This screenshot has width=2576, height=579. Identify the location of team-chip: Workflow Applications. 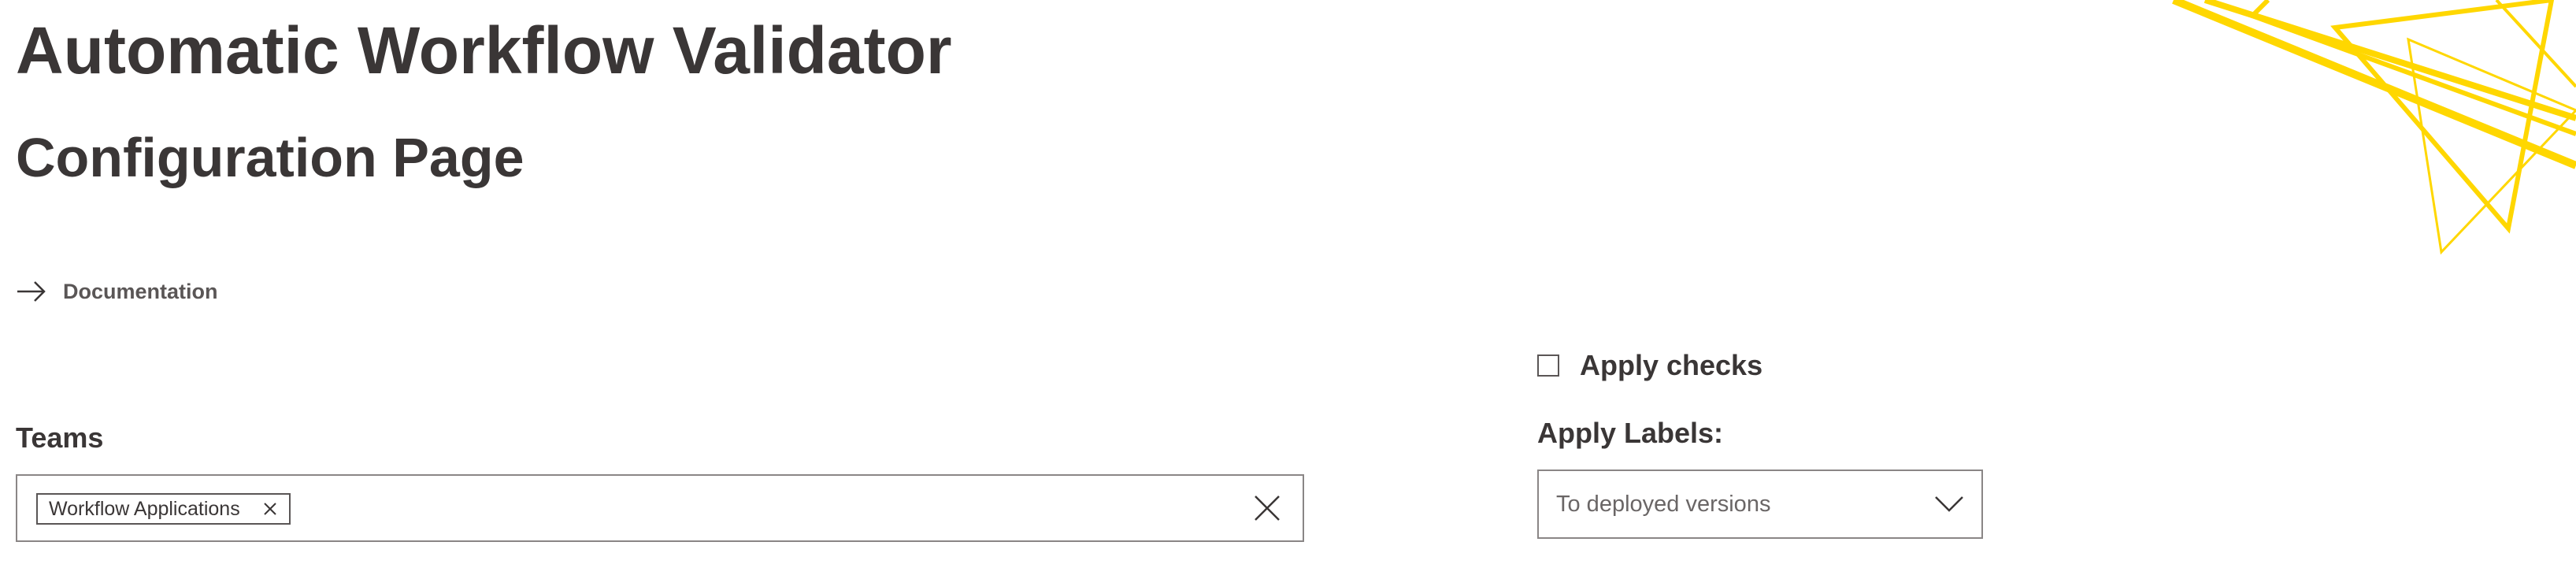
(163, 509).